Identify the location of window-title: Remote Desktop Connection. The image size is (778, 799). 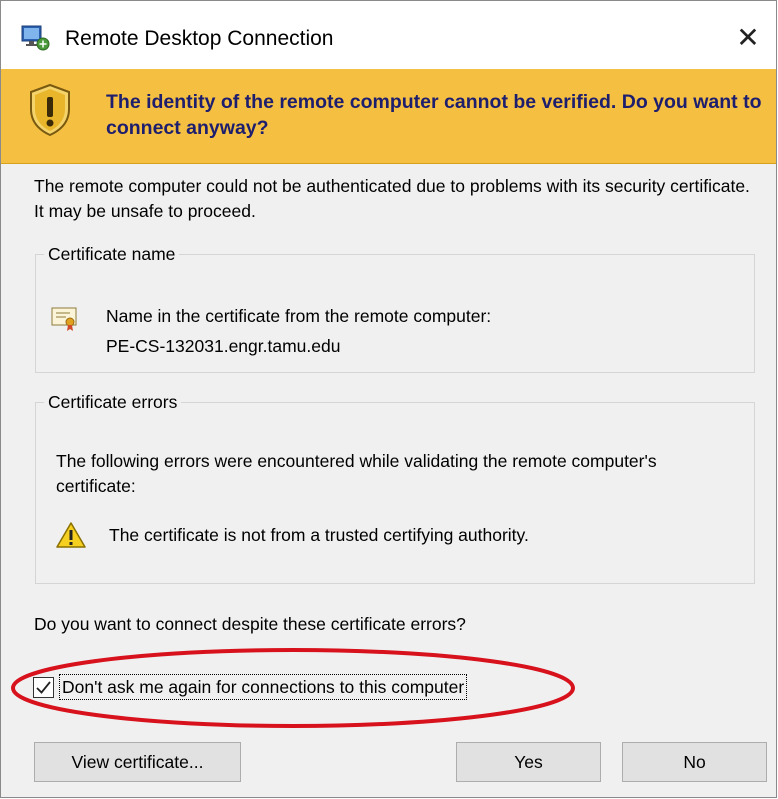
(199, 38).